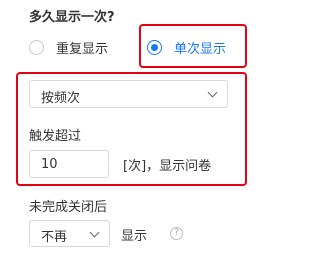 This screenshot has width=320, height=266. Describe the element at coordinates (193, 46) in the screenshot. I see `highlight-box-once-option` at that location.